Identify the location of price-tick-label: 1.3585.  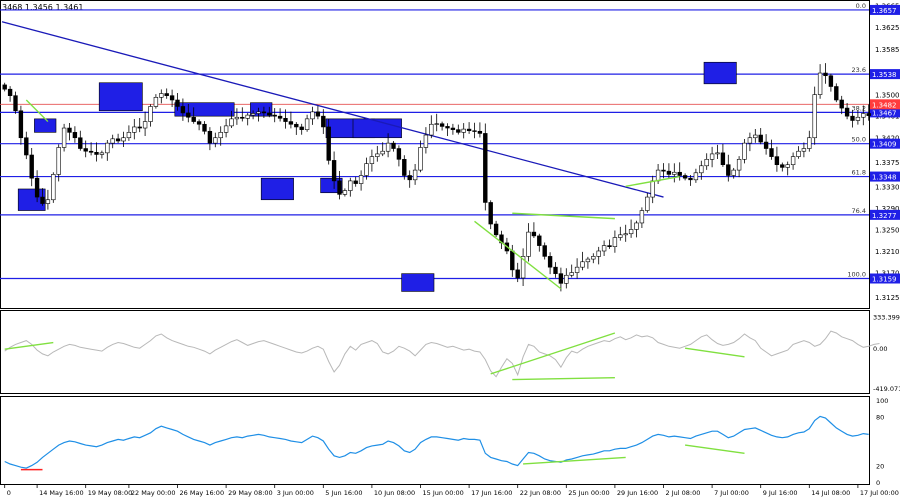
(887, 50).